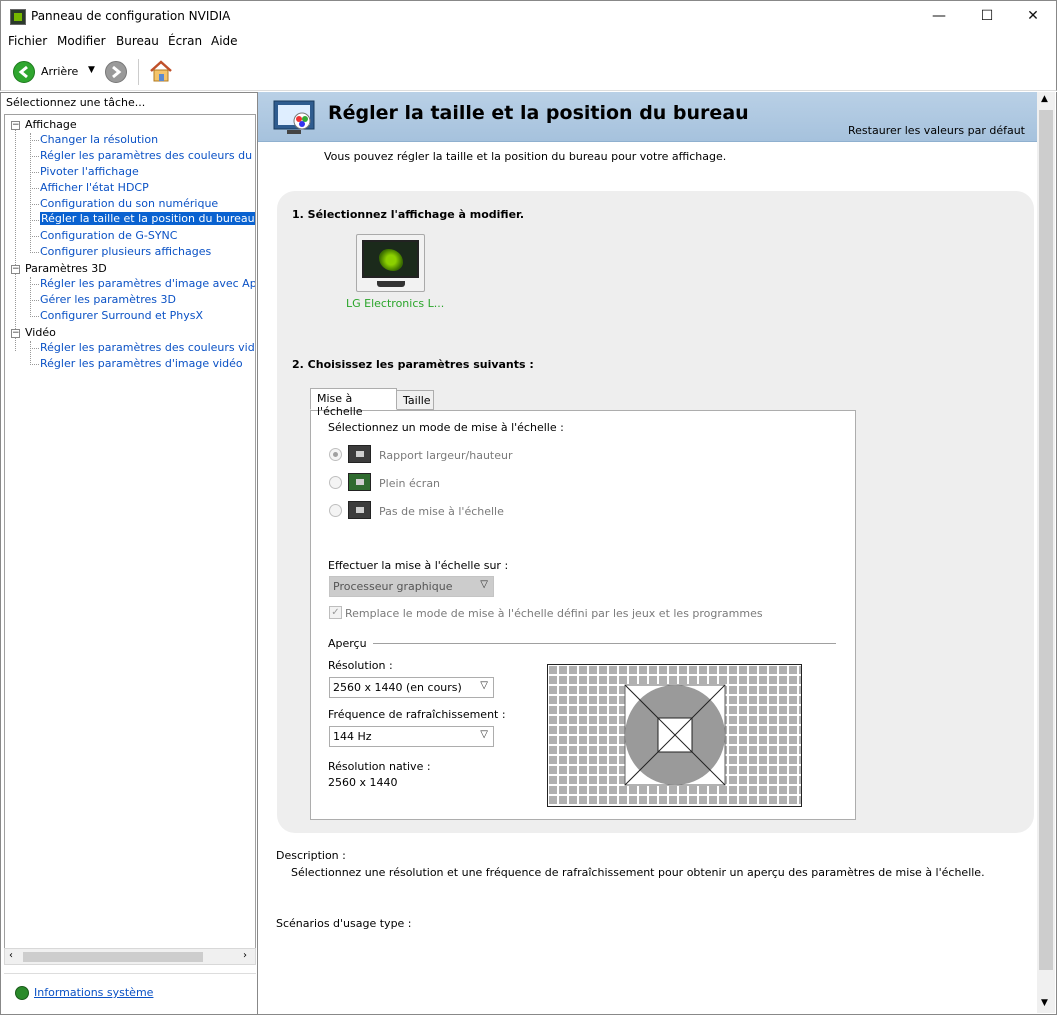 The image size is (1057, 1015). I want to click on resolution-value: 2560 x 1440 (en cours), so click(397, 687).